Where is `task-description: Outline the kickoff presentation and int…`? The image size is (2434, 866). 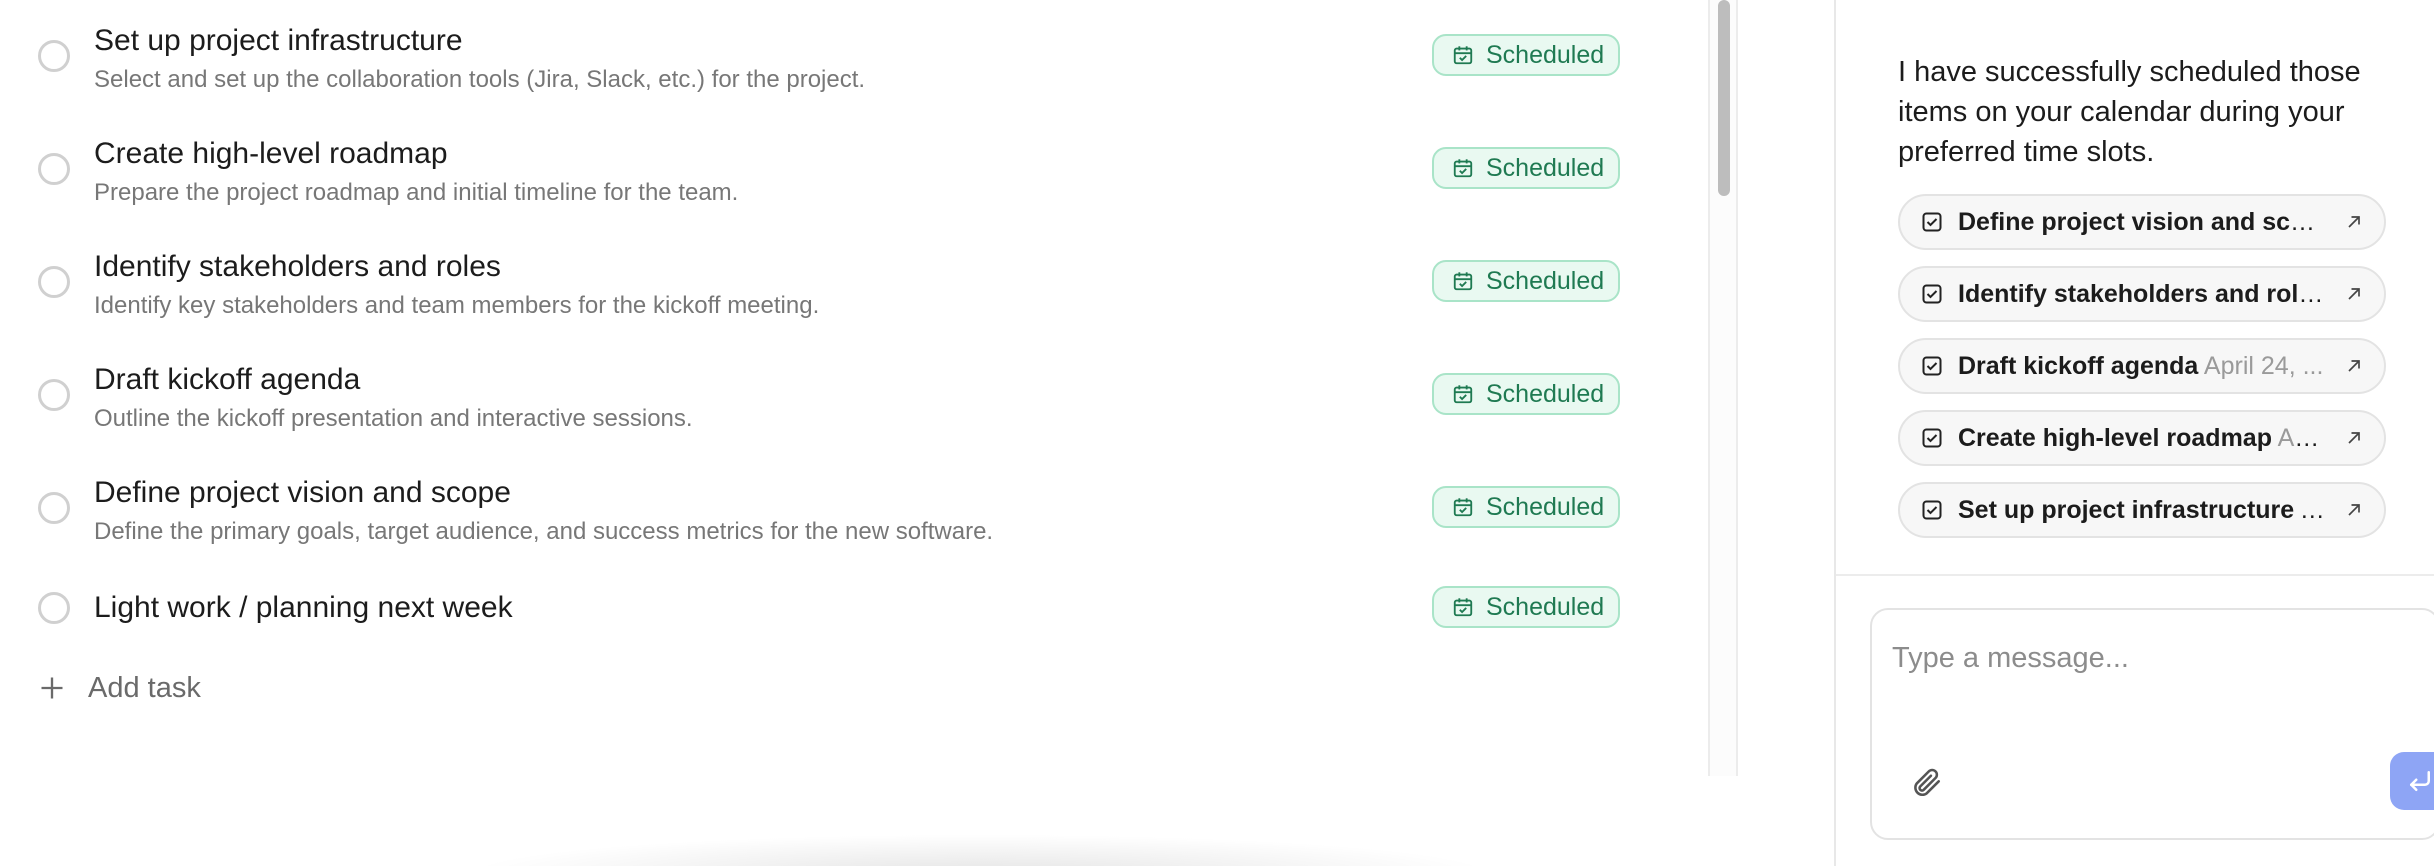 task-description: Outline the kickoff presentation and int… is located at coordinates (393, 418).